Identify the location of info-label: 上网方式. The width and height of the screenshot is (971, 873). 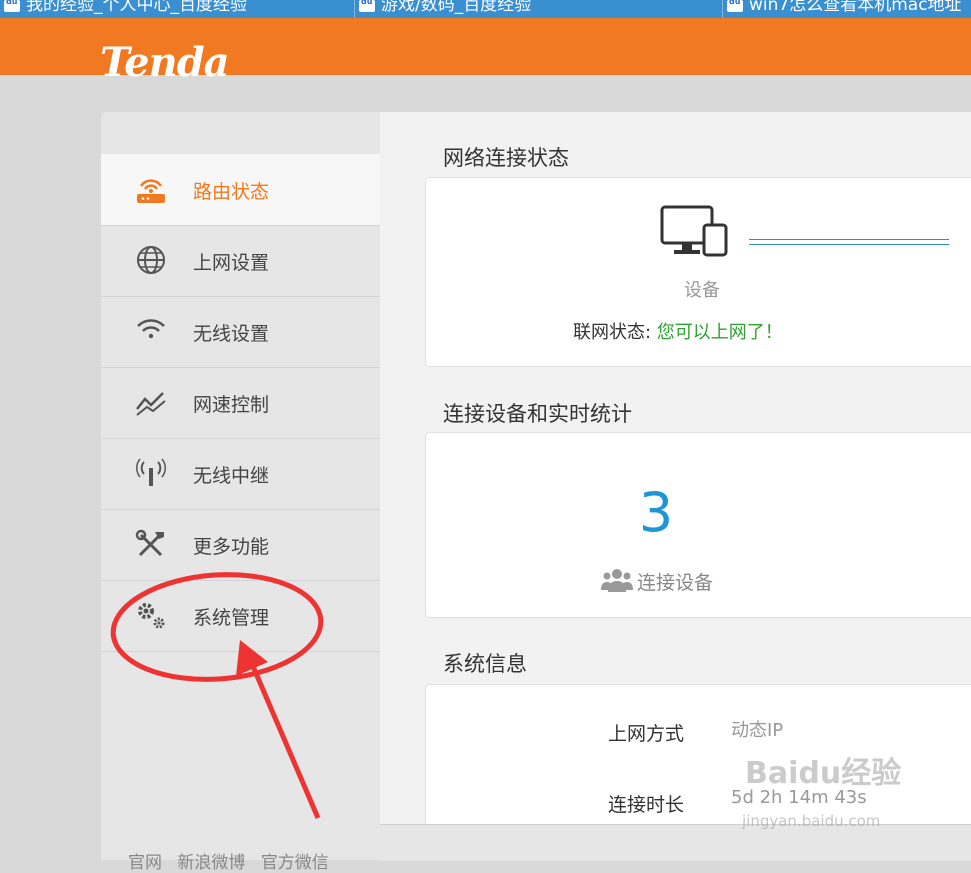
(646, 734).